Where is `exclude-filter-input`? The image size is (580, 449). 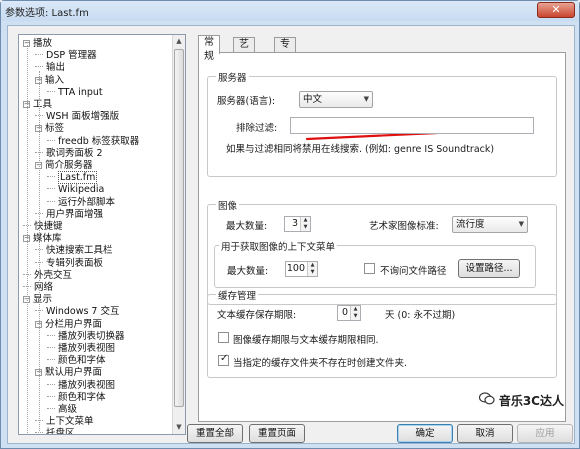 exclude-filter-input is located at coordinates (412, 125).